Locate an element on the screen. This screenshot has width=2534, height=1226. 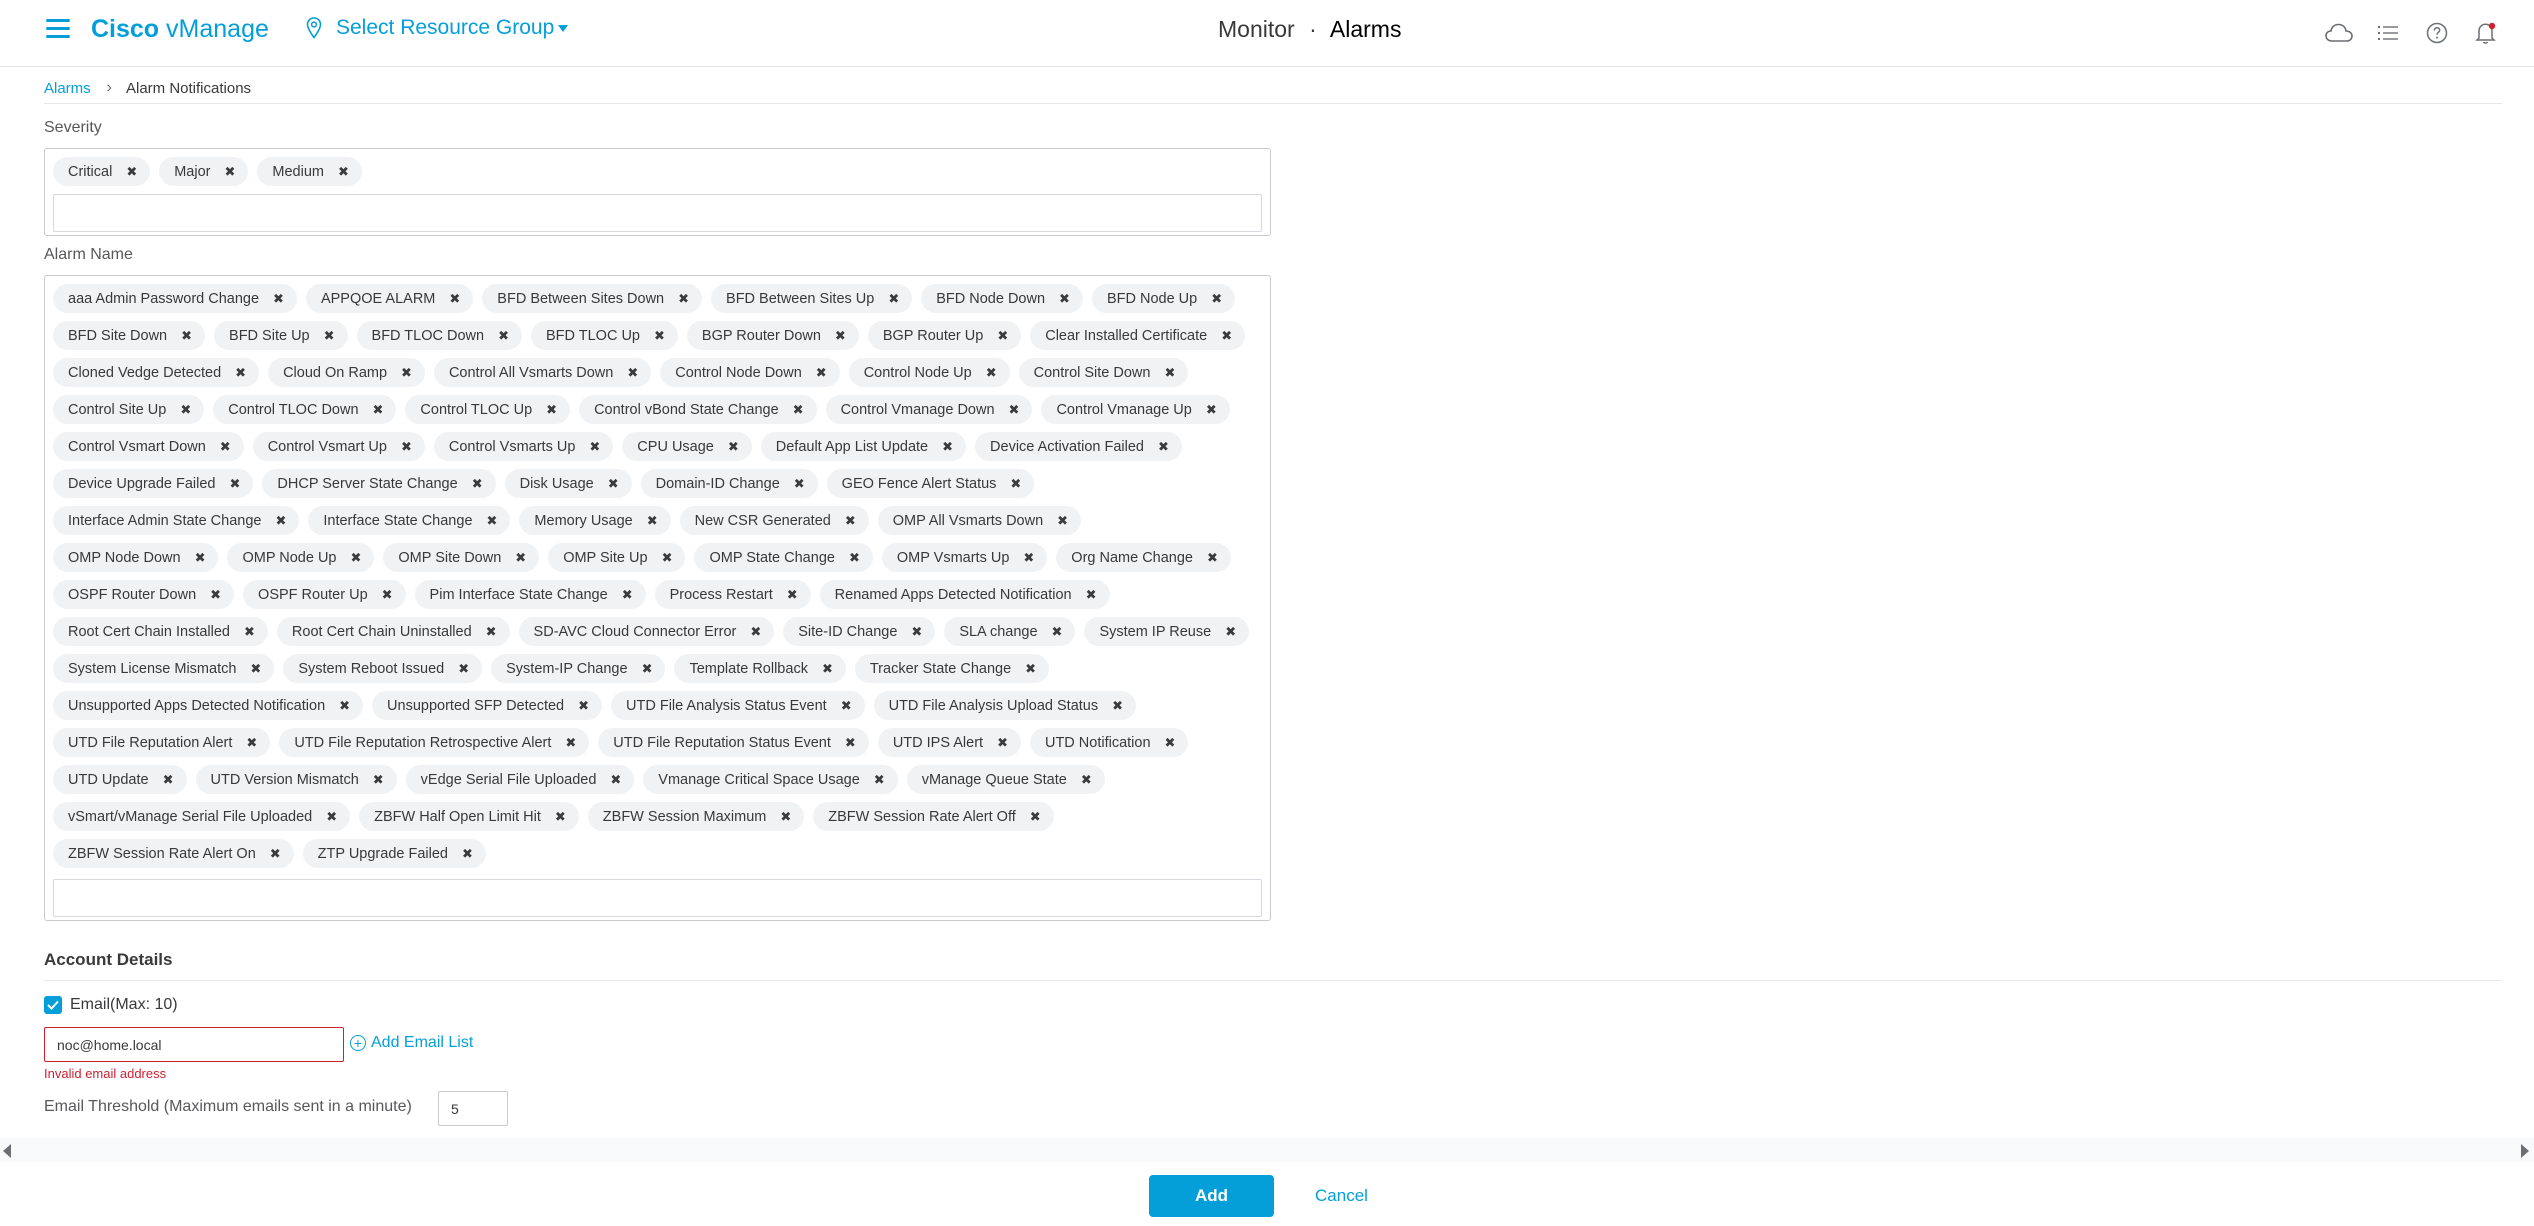
help-icon is located at coordinates (2437, 33).